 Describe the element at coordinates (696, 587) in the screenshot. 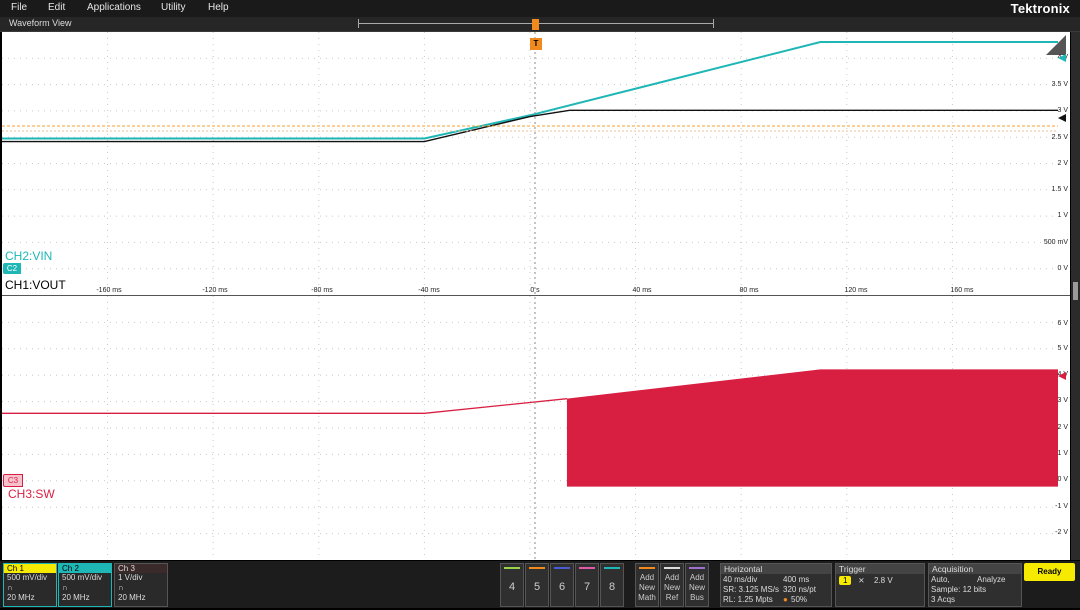

I see `add-bus-line2: New` at that location.